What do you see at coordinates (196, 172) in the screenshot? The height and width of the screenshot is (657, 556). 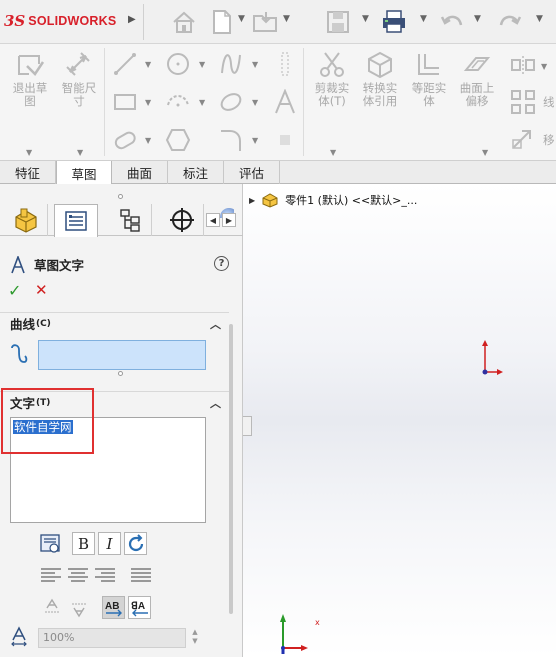 I see `tab-markup: 标注` at bounding box center [196, 172].